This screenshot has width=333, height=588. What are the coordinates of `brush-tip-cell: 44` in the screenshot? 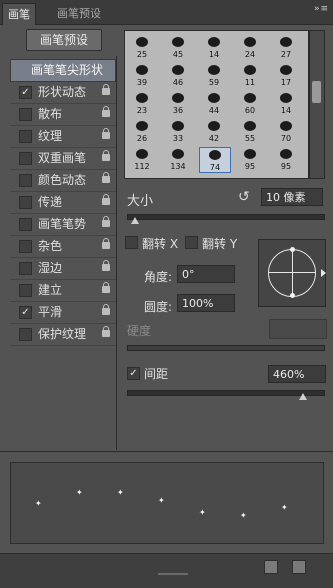 It's located at (214, 103).